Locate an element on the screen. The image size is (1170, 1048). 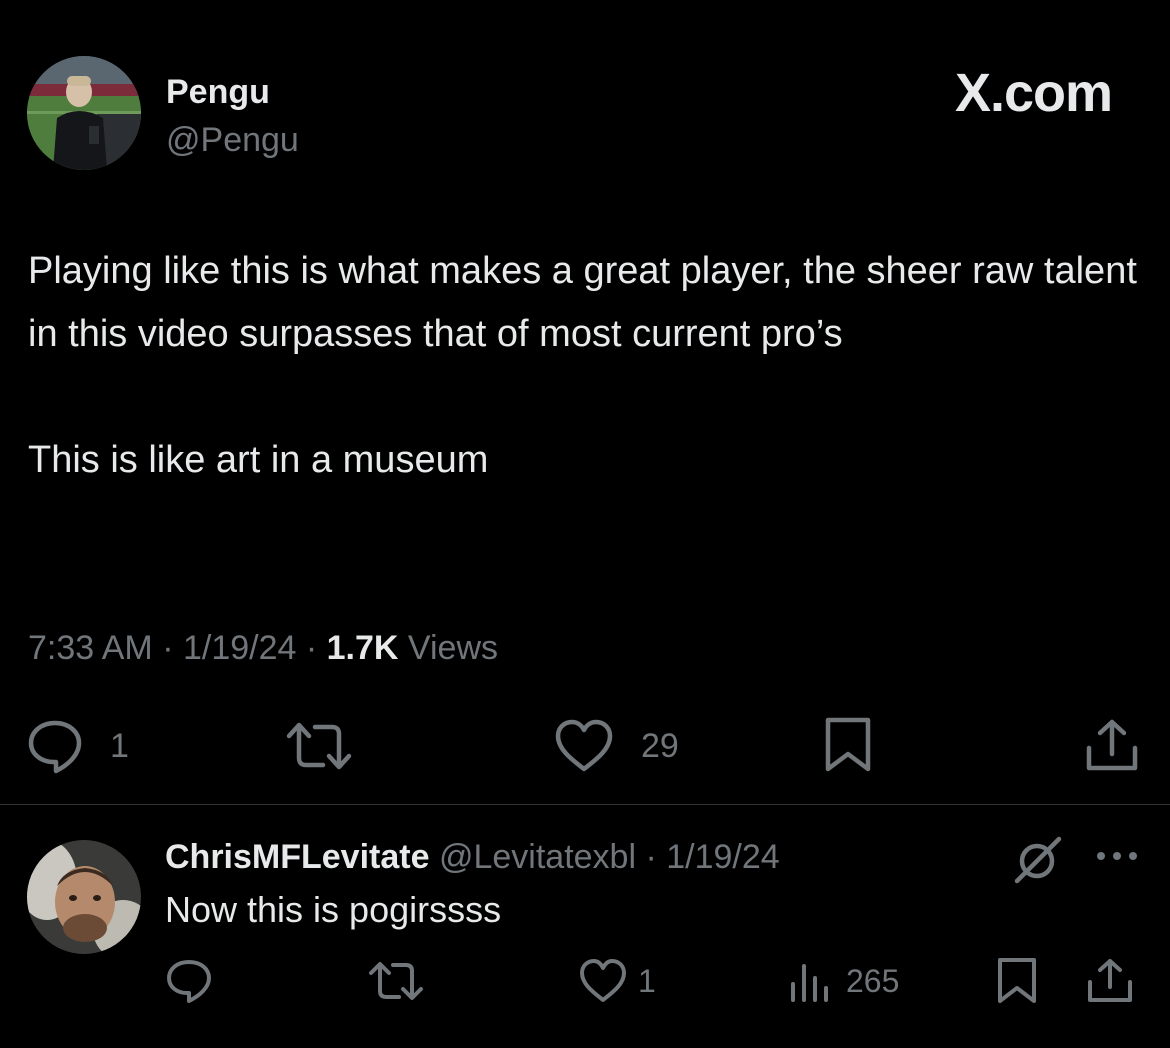
reply-views-count: 265 is located at coordinates (873, 980).